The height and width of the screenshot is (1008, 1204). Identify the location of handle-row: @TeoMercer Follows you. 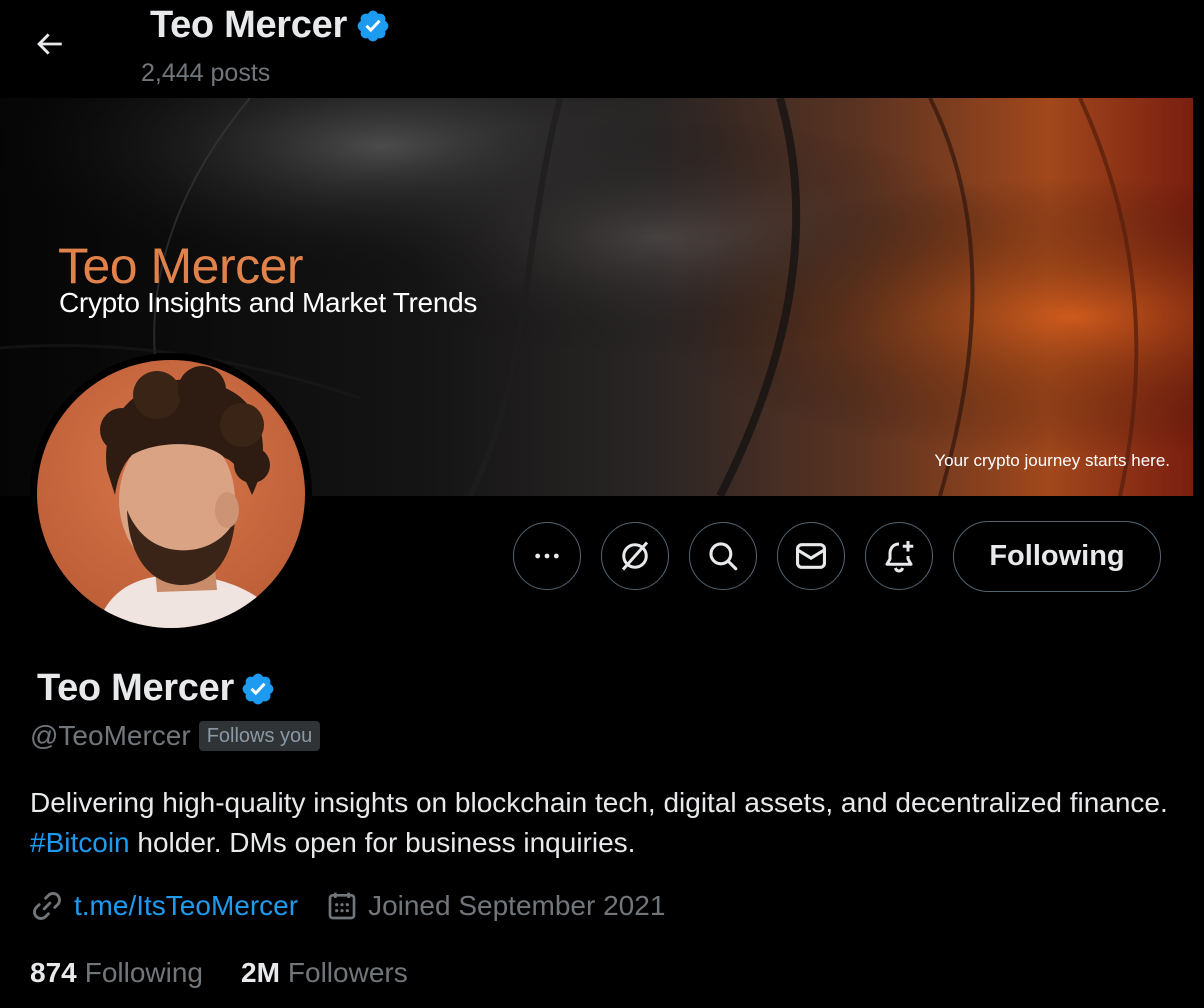
(175, 736).